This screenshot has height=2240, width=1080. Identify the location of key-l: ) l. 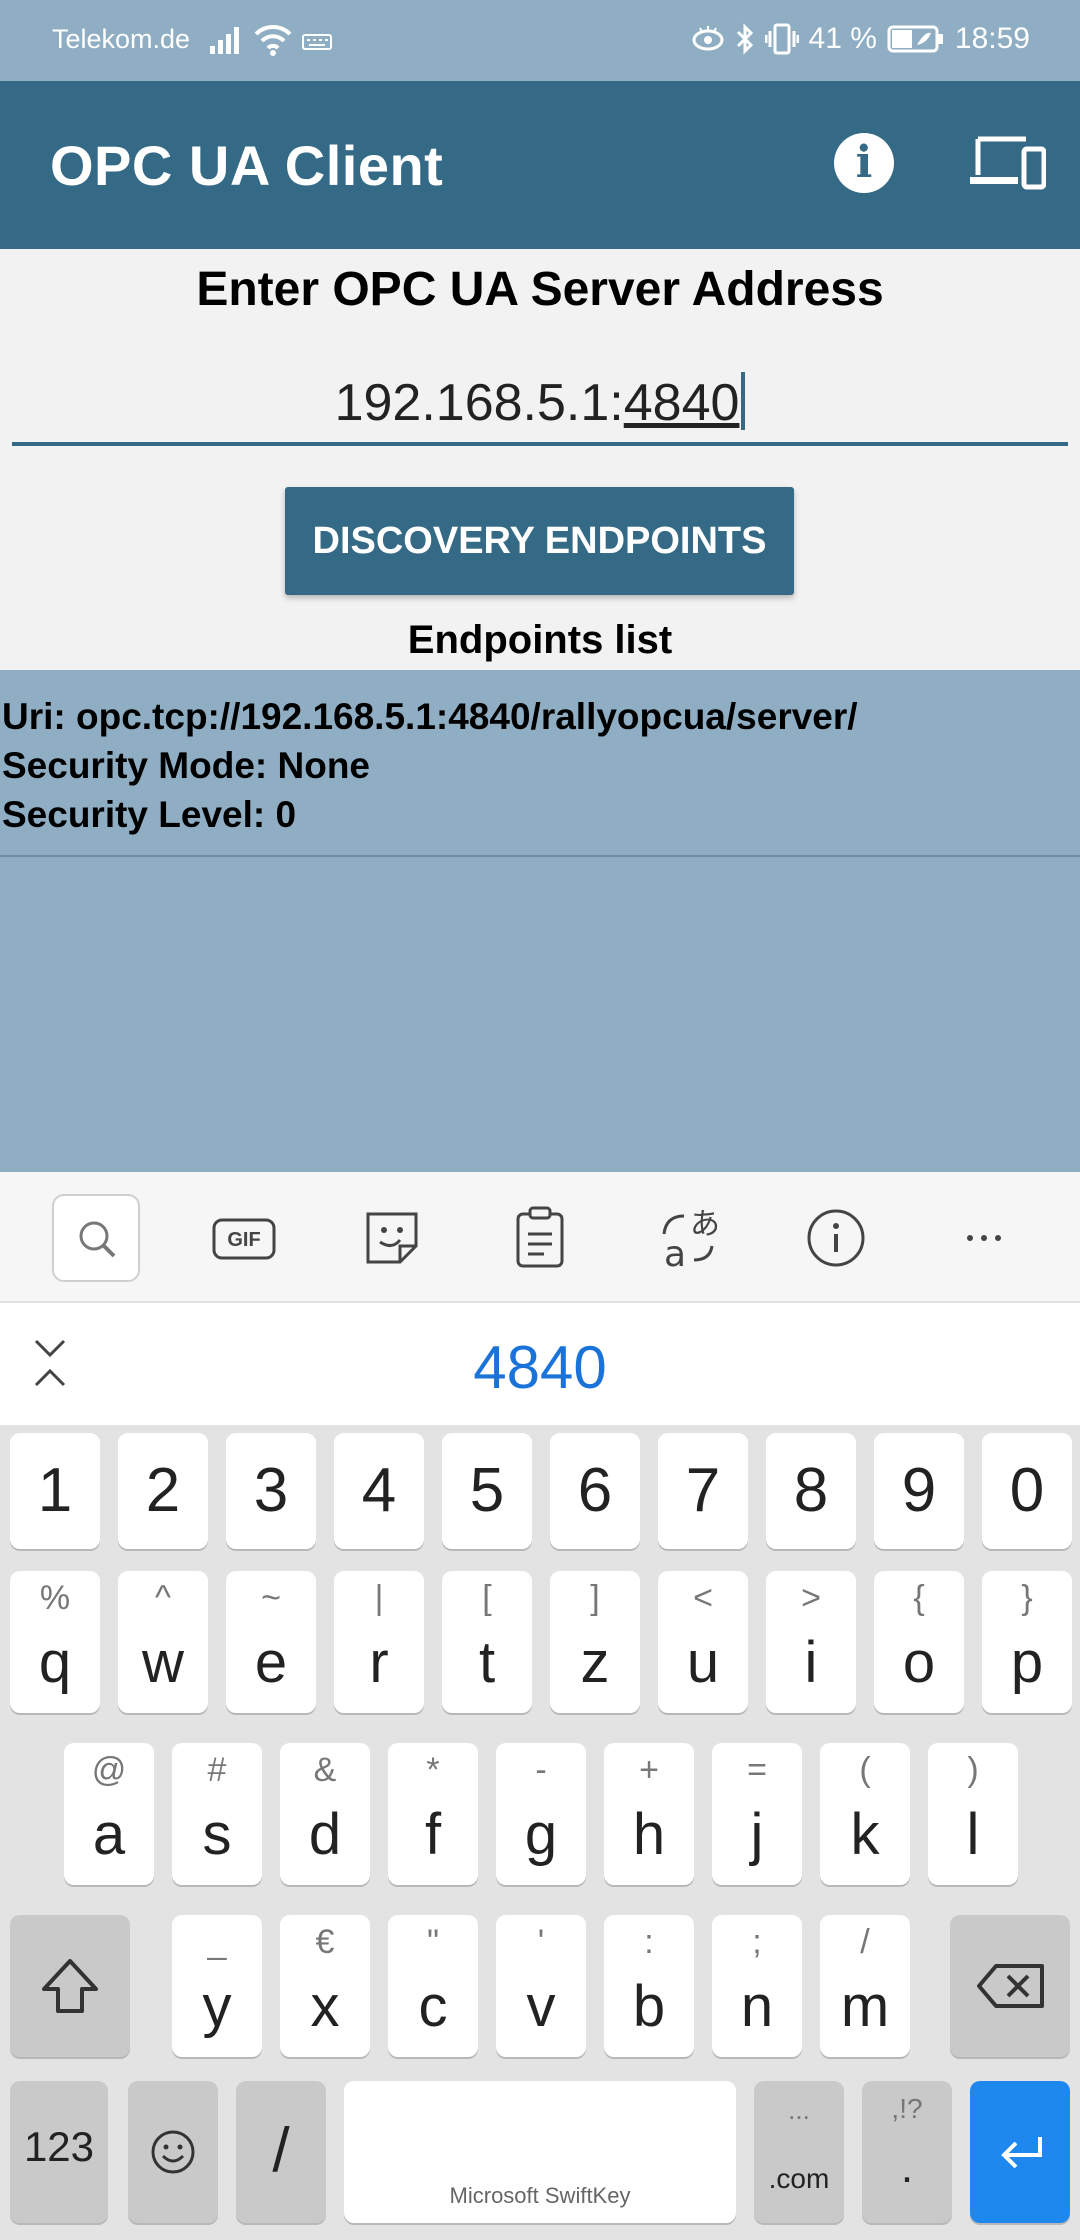
(973, 1814).